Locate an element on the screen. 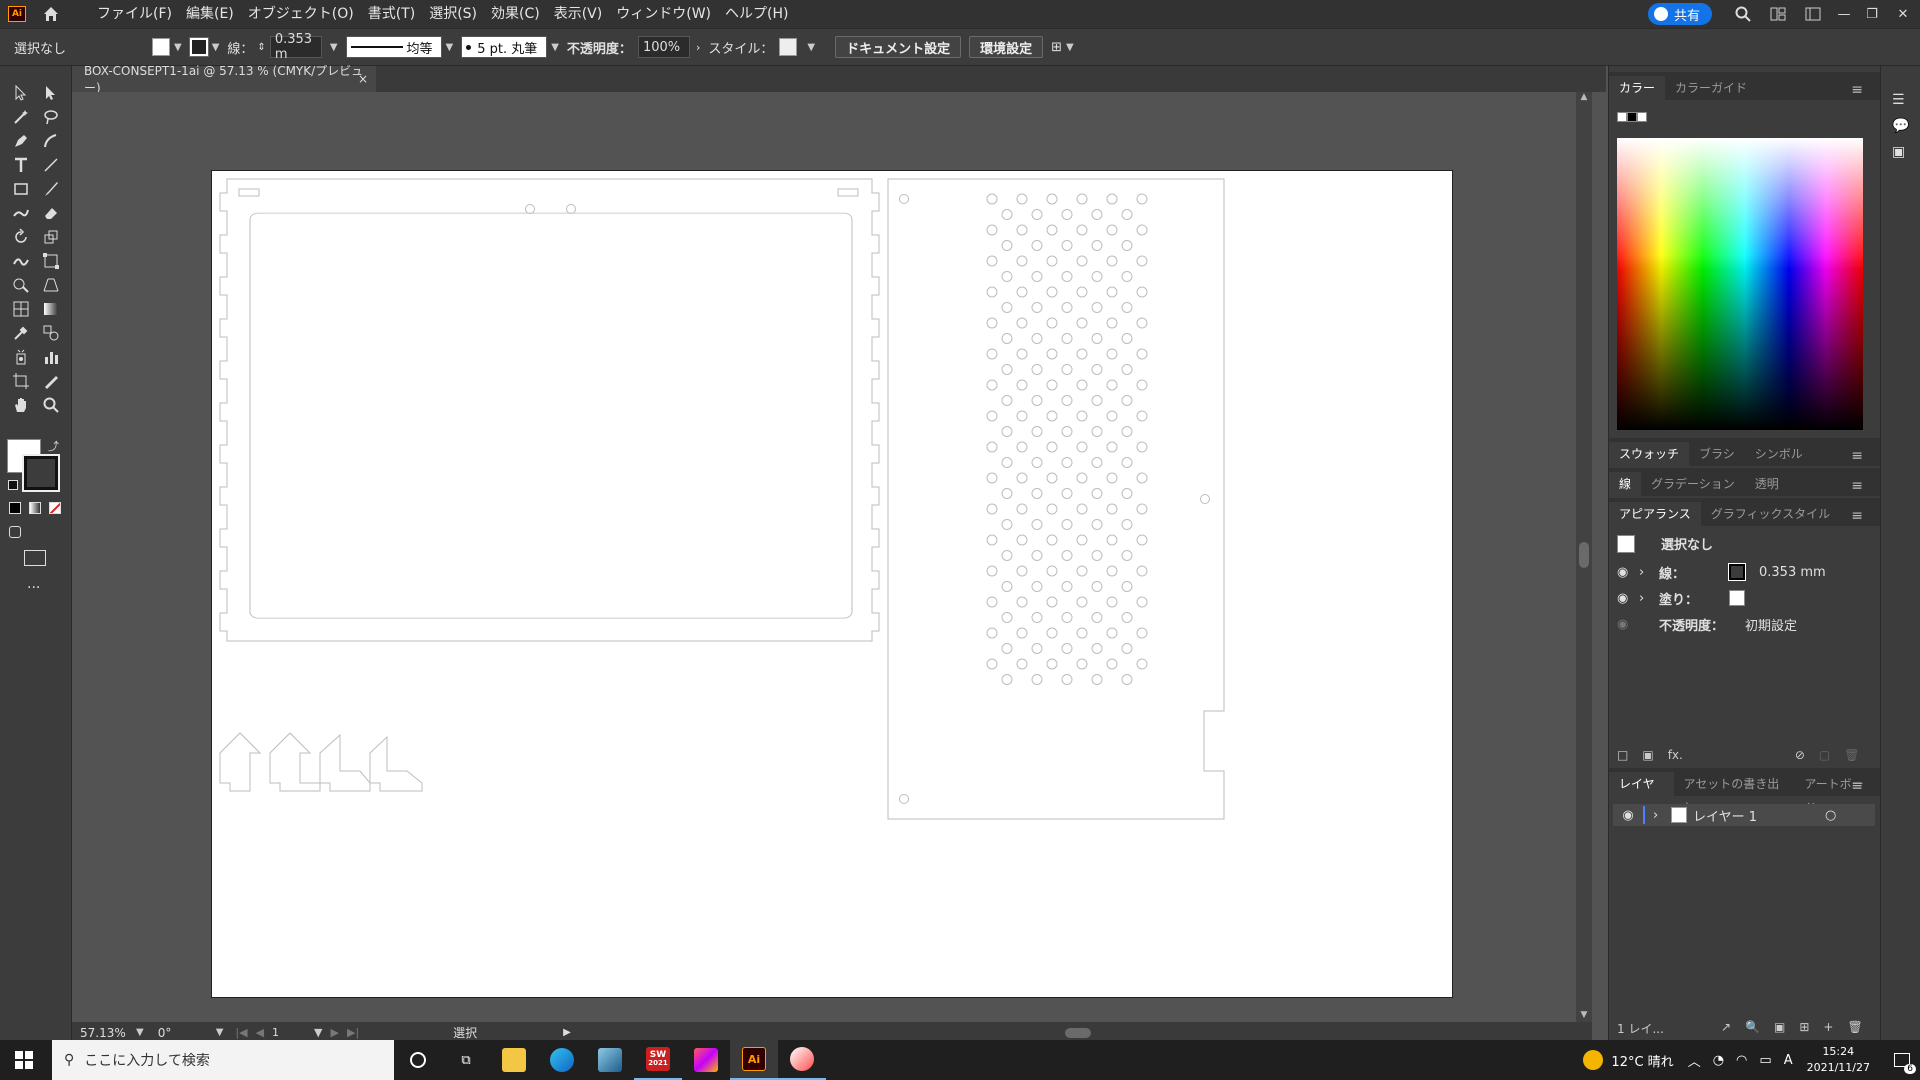 The width and height of the screenshot is (1920, 1080). brush-control: 5 pt. 丸筆 ▼ is located at coordinates (510, 47).